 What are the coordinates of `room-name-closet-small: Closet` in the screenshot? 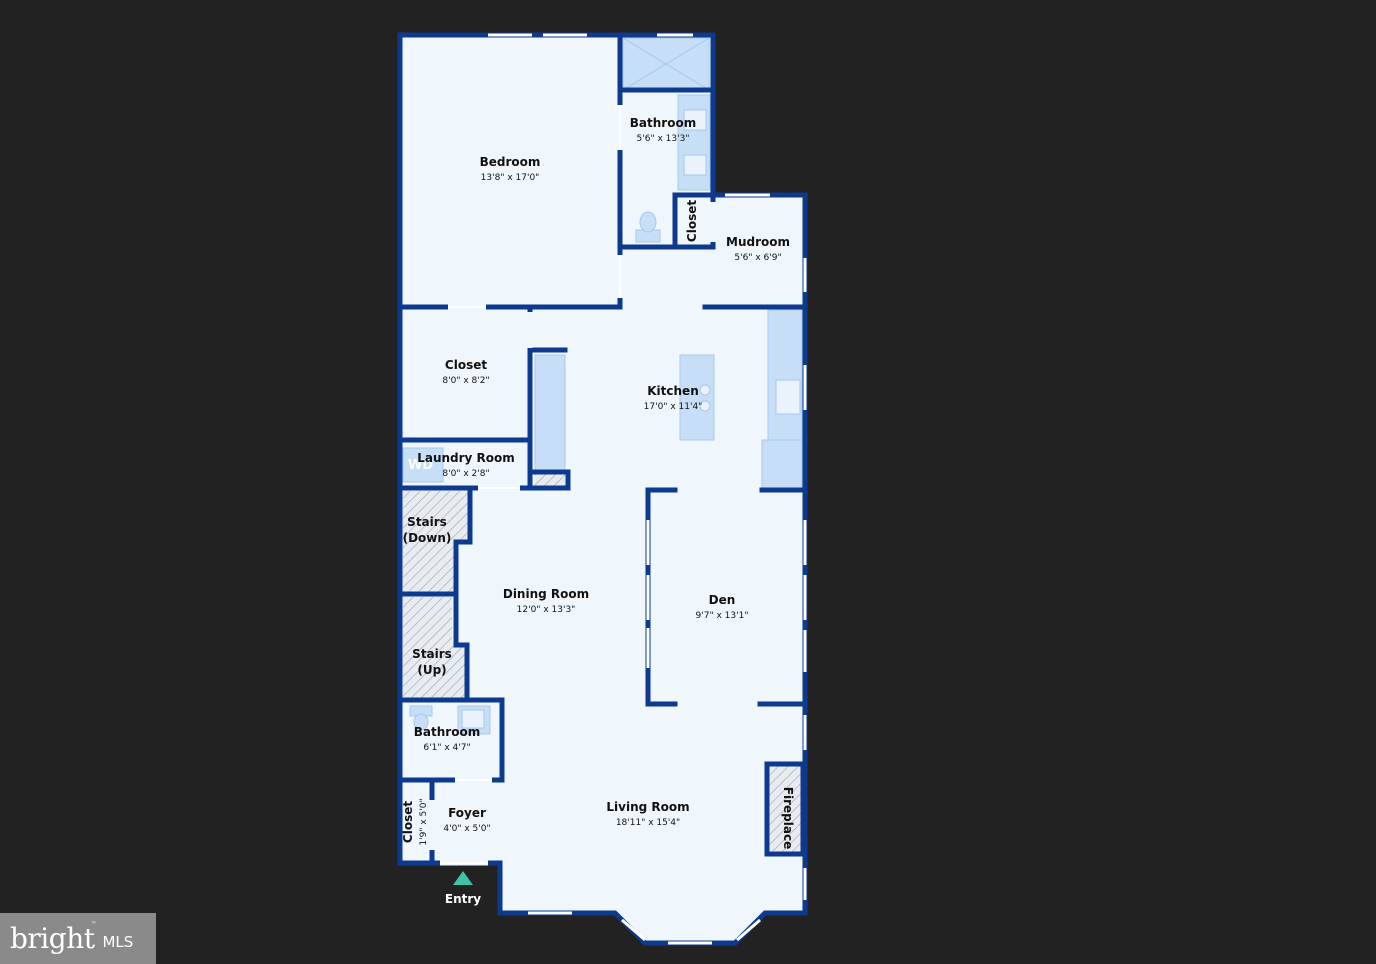 It's located at (692, 221).